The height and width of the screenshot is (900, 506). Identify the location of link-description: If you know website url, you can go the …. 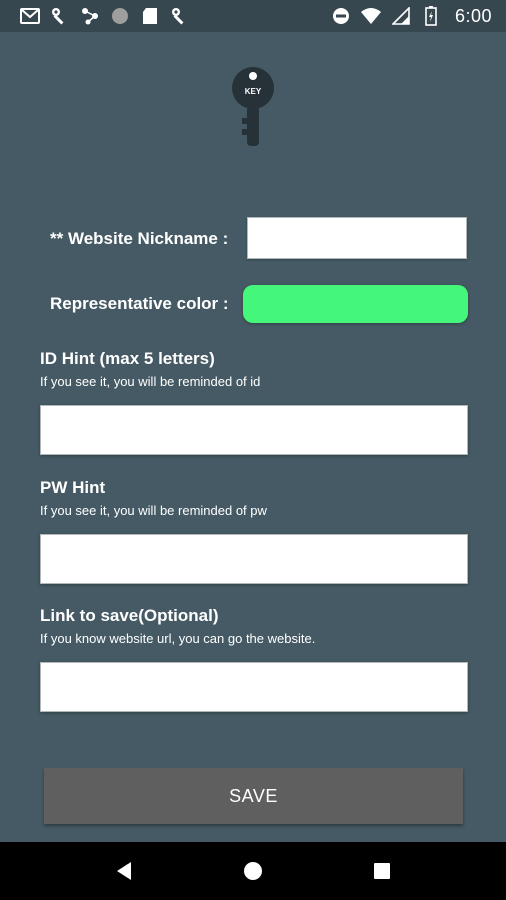
(178, 638).